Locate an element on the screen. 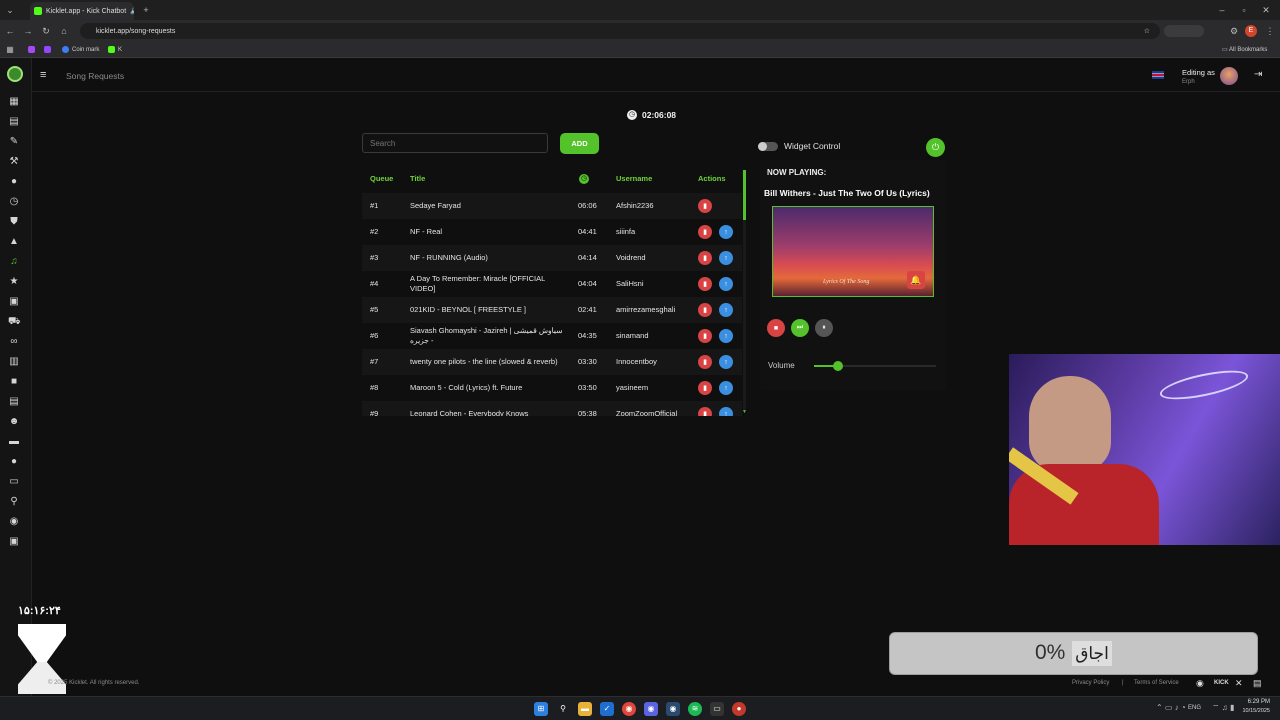  logout-icon: ⇥ is located at coordinates (1258, 74).